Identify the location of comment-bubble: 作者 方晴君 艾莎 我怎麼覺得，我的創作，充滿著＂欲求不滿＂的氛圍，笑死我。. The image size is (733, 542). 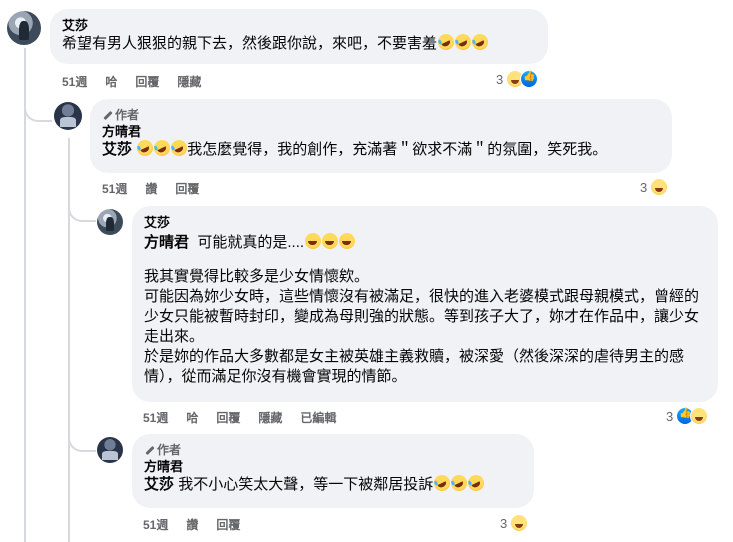
(381, 136).